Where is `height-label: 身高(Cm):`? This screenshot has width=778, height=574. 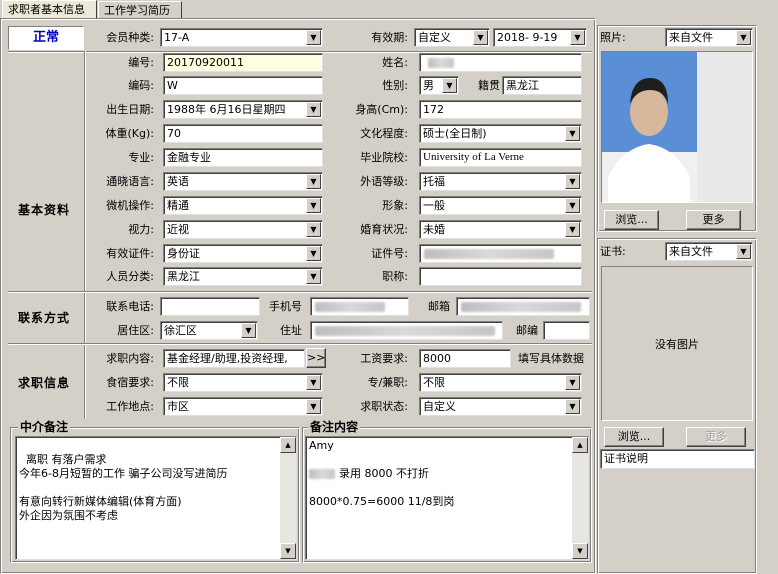
height-label: 身高(Cm): is located at coordinates (381, 109).